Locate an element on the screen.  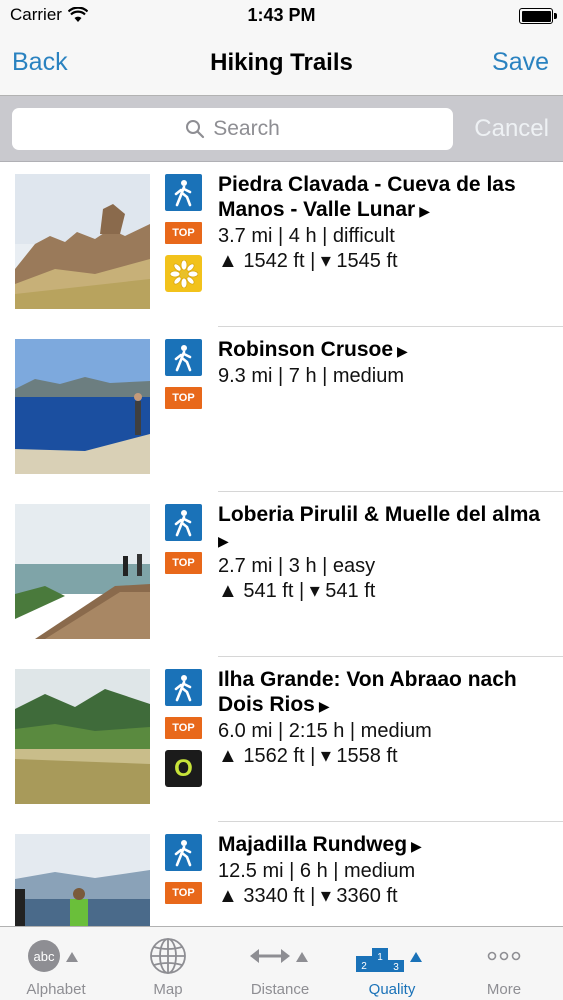
trail-stats: 2.7 mi | 3 h | easy is located at coordinates (297, 566).